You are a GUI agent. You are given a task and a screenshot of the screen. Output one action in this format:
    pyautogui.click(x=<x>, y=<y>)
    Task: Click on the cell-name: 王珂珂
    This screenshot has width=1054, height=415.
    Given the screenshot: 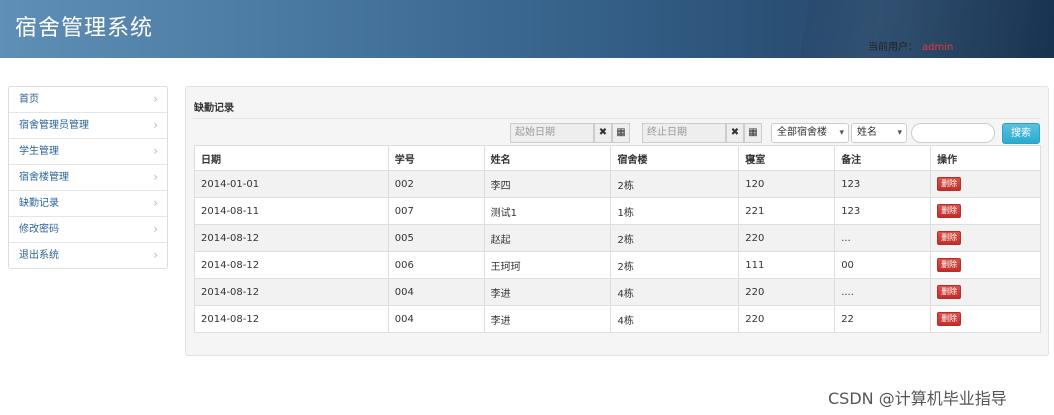 What is the action you would take?
    pyautogui.click(x=547, y=265)
    